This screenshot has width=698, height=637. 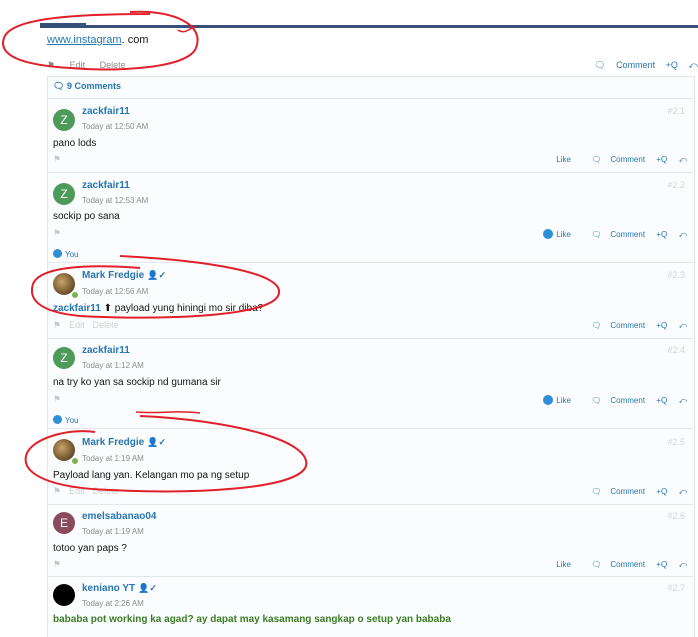 I want to click on user-mention: zackfair11, so click(x=77, y=308).